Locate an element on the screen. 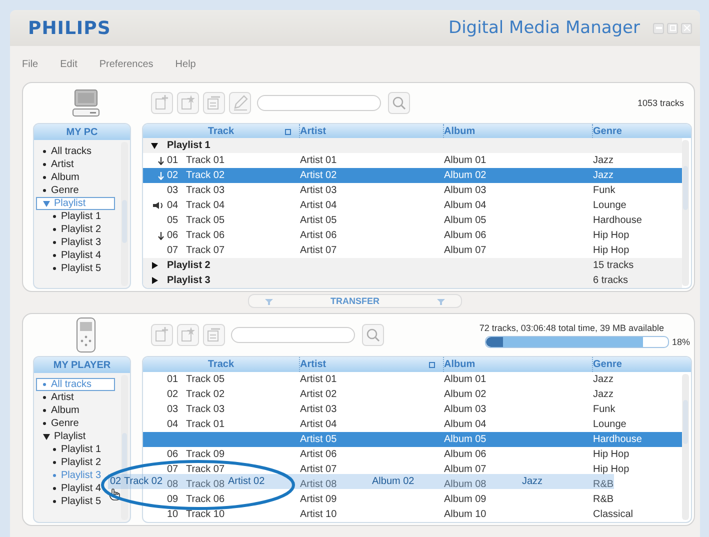 This screenshot has height=537, width=709. album-cell: Album 08 is located at coordinates (465, 484).